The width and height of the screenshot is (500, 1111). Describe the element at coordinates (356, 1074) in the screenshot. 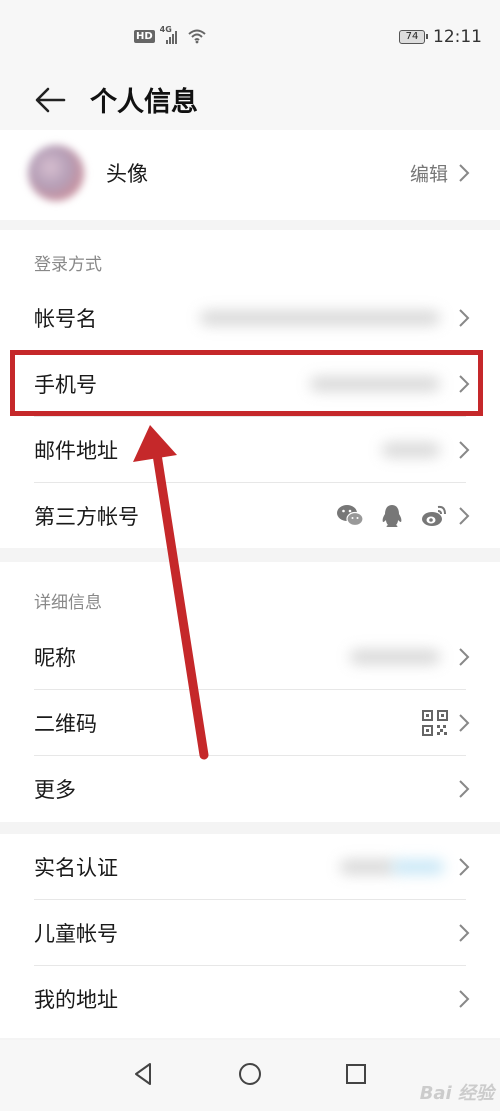

I see `nav-recents-icon` at that location.